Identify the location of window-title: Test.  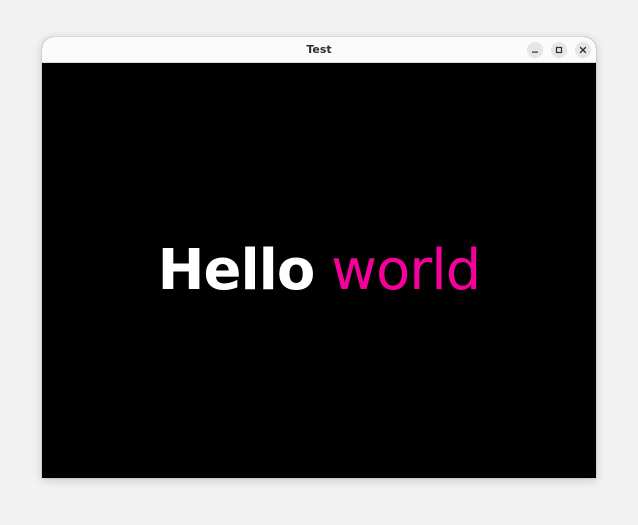
(319, 49).